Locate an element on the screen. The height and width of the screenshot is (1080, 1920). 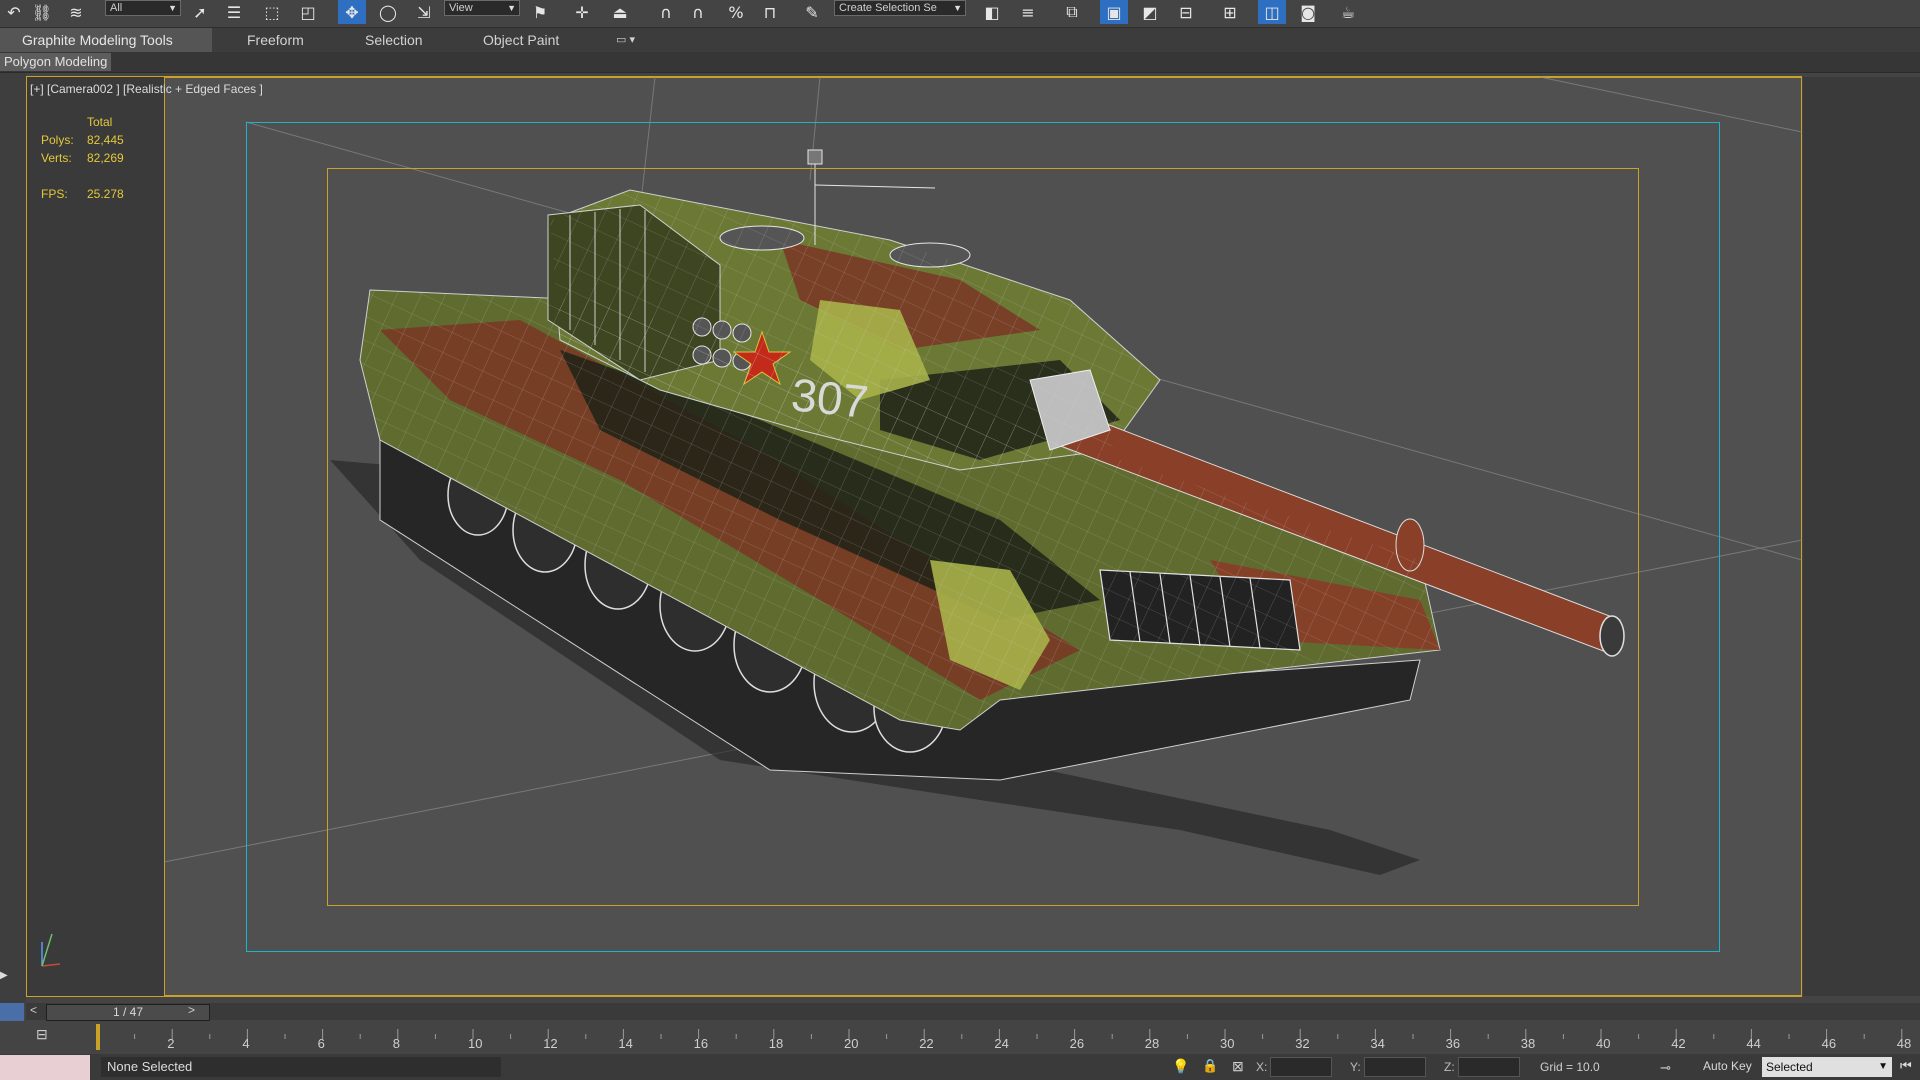
set-key-icon: ⊸ is located at coordinates (1665, 1068).